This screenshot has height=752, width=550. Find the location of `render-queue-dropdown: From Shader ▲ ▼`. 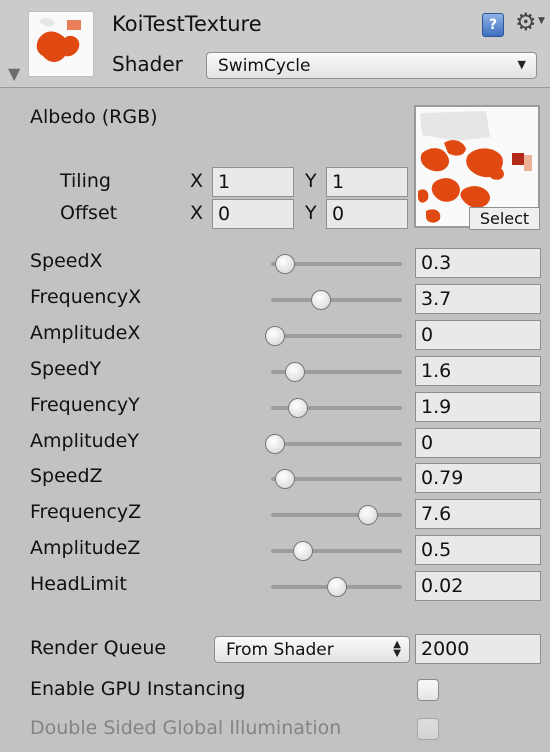

render-queue-dropdown: From Shader ▲ ▼ is located at coordinates (312, 649).